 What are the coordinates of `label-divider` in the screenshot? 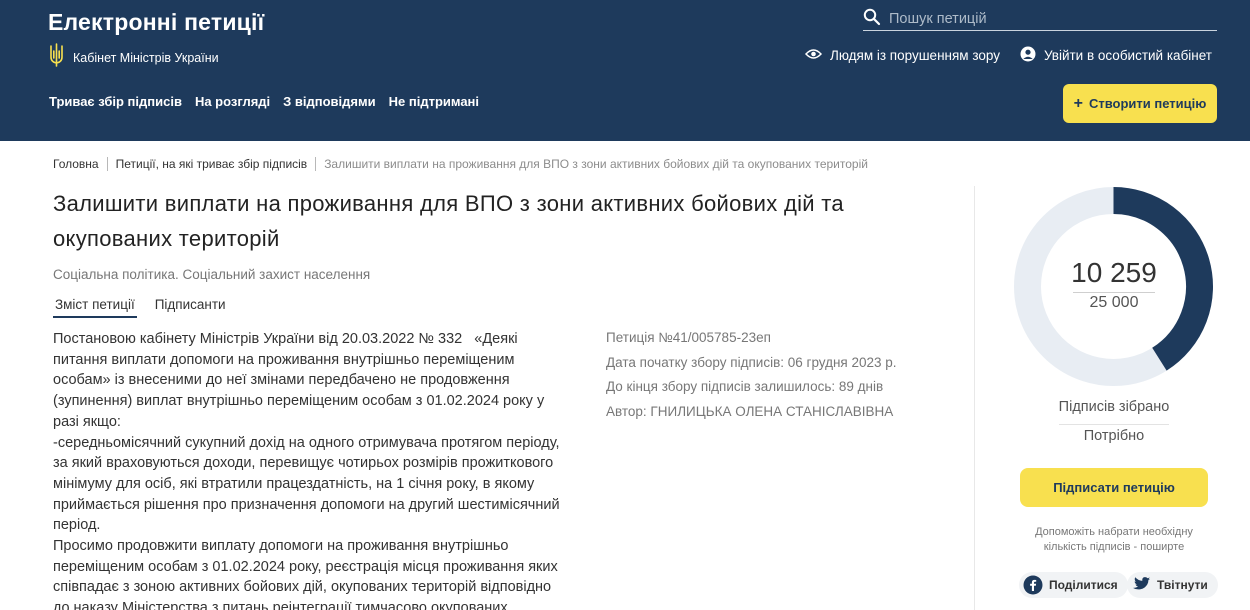 It's located at (1114, 424).